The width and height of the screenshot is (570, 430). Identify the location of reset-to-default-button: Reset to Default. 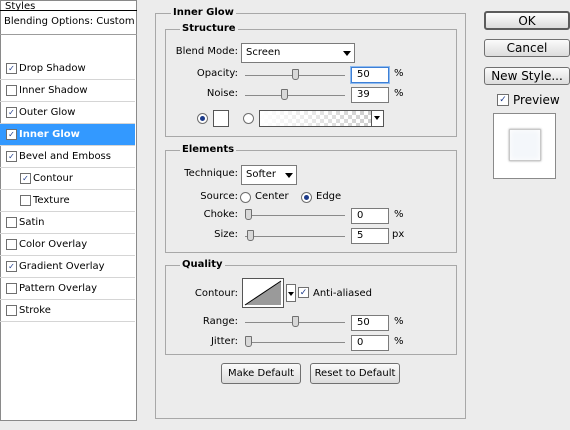
(355, 373).